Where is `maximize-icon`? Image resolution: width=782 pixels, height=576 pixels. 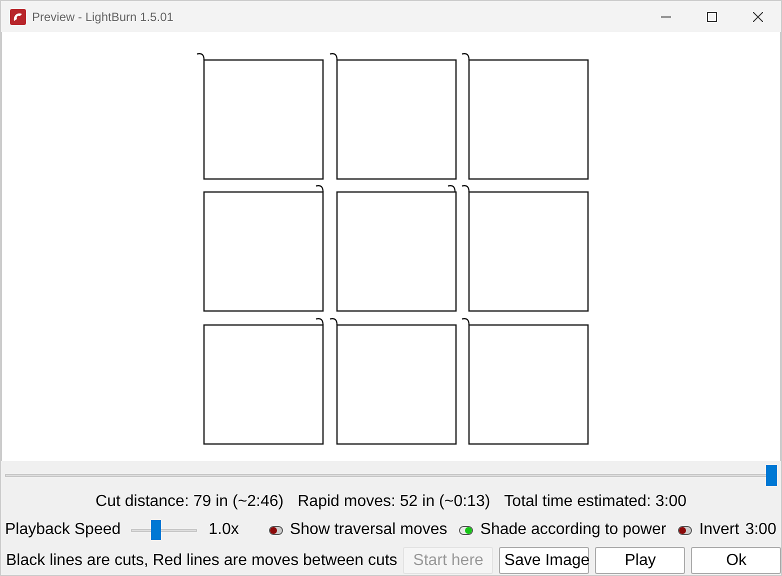 maximize-icon is located at coordinates (712, 17).